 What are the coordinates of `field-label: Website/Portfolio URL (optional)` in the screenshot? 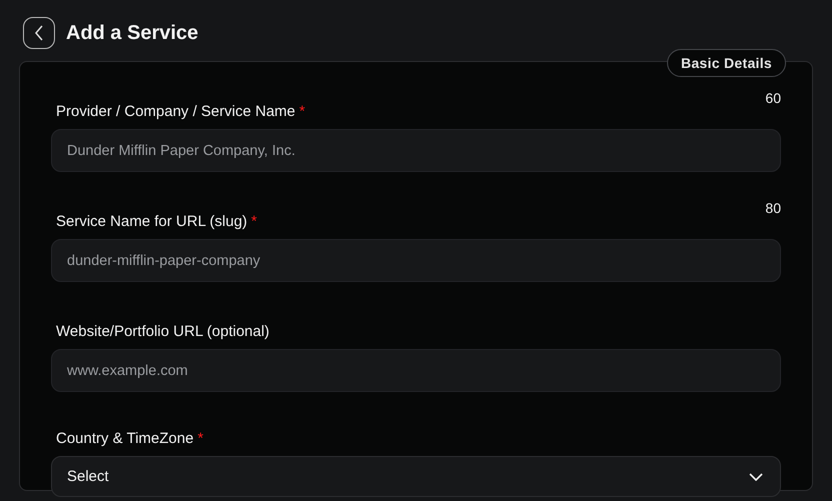 It's located at (163, 331).